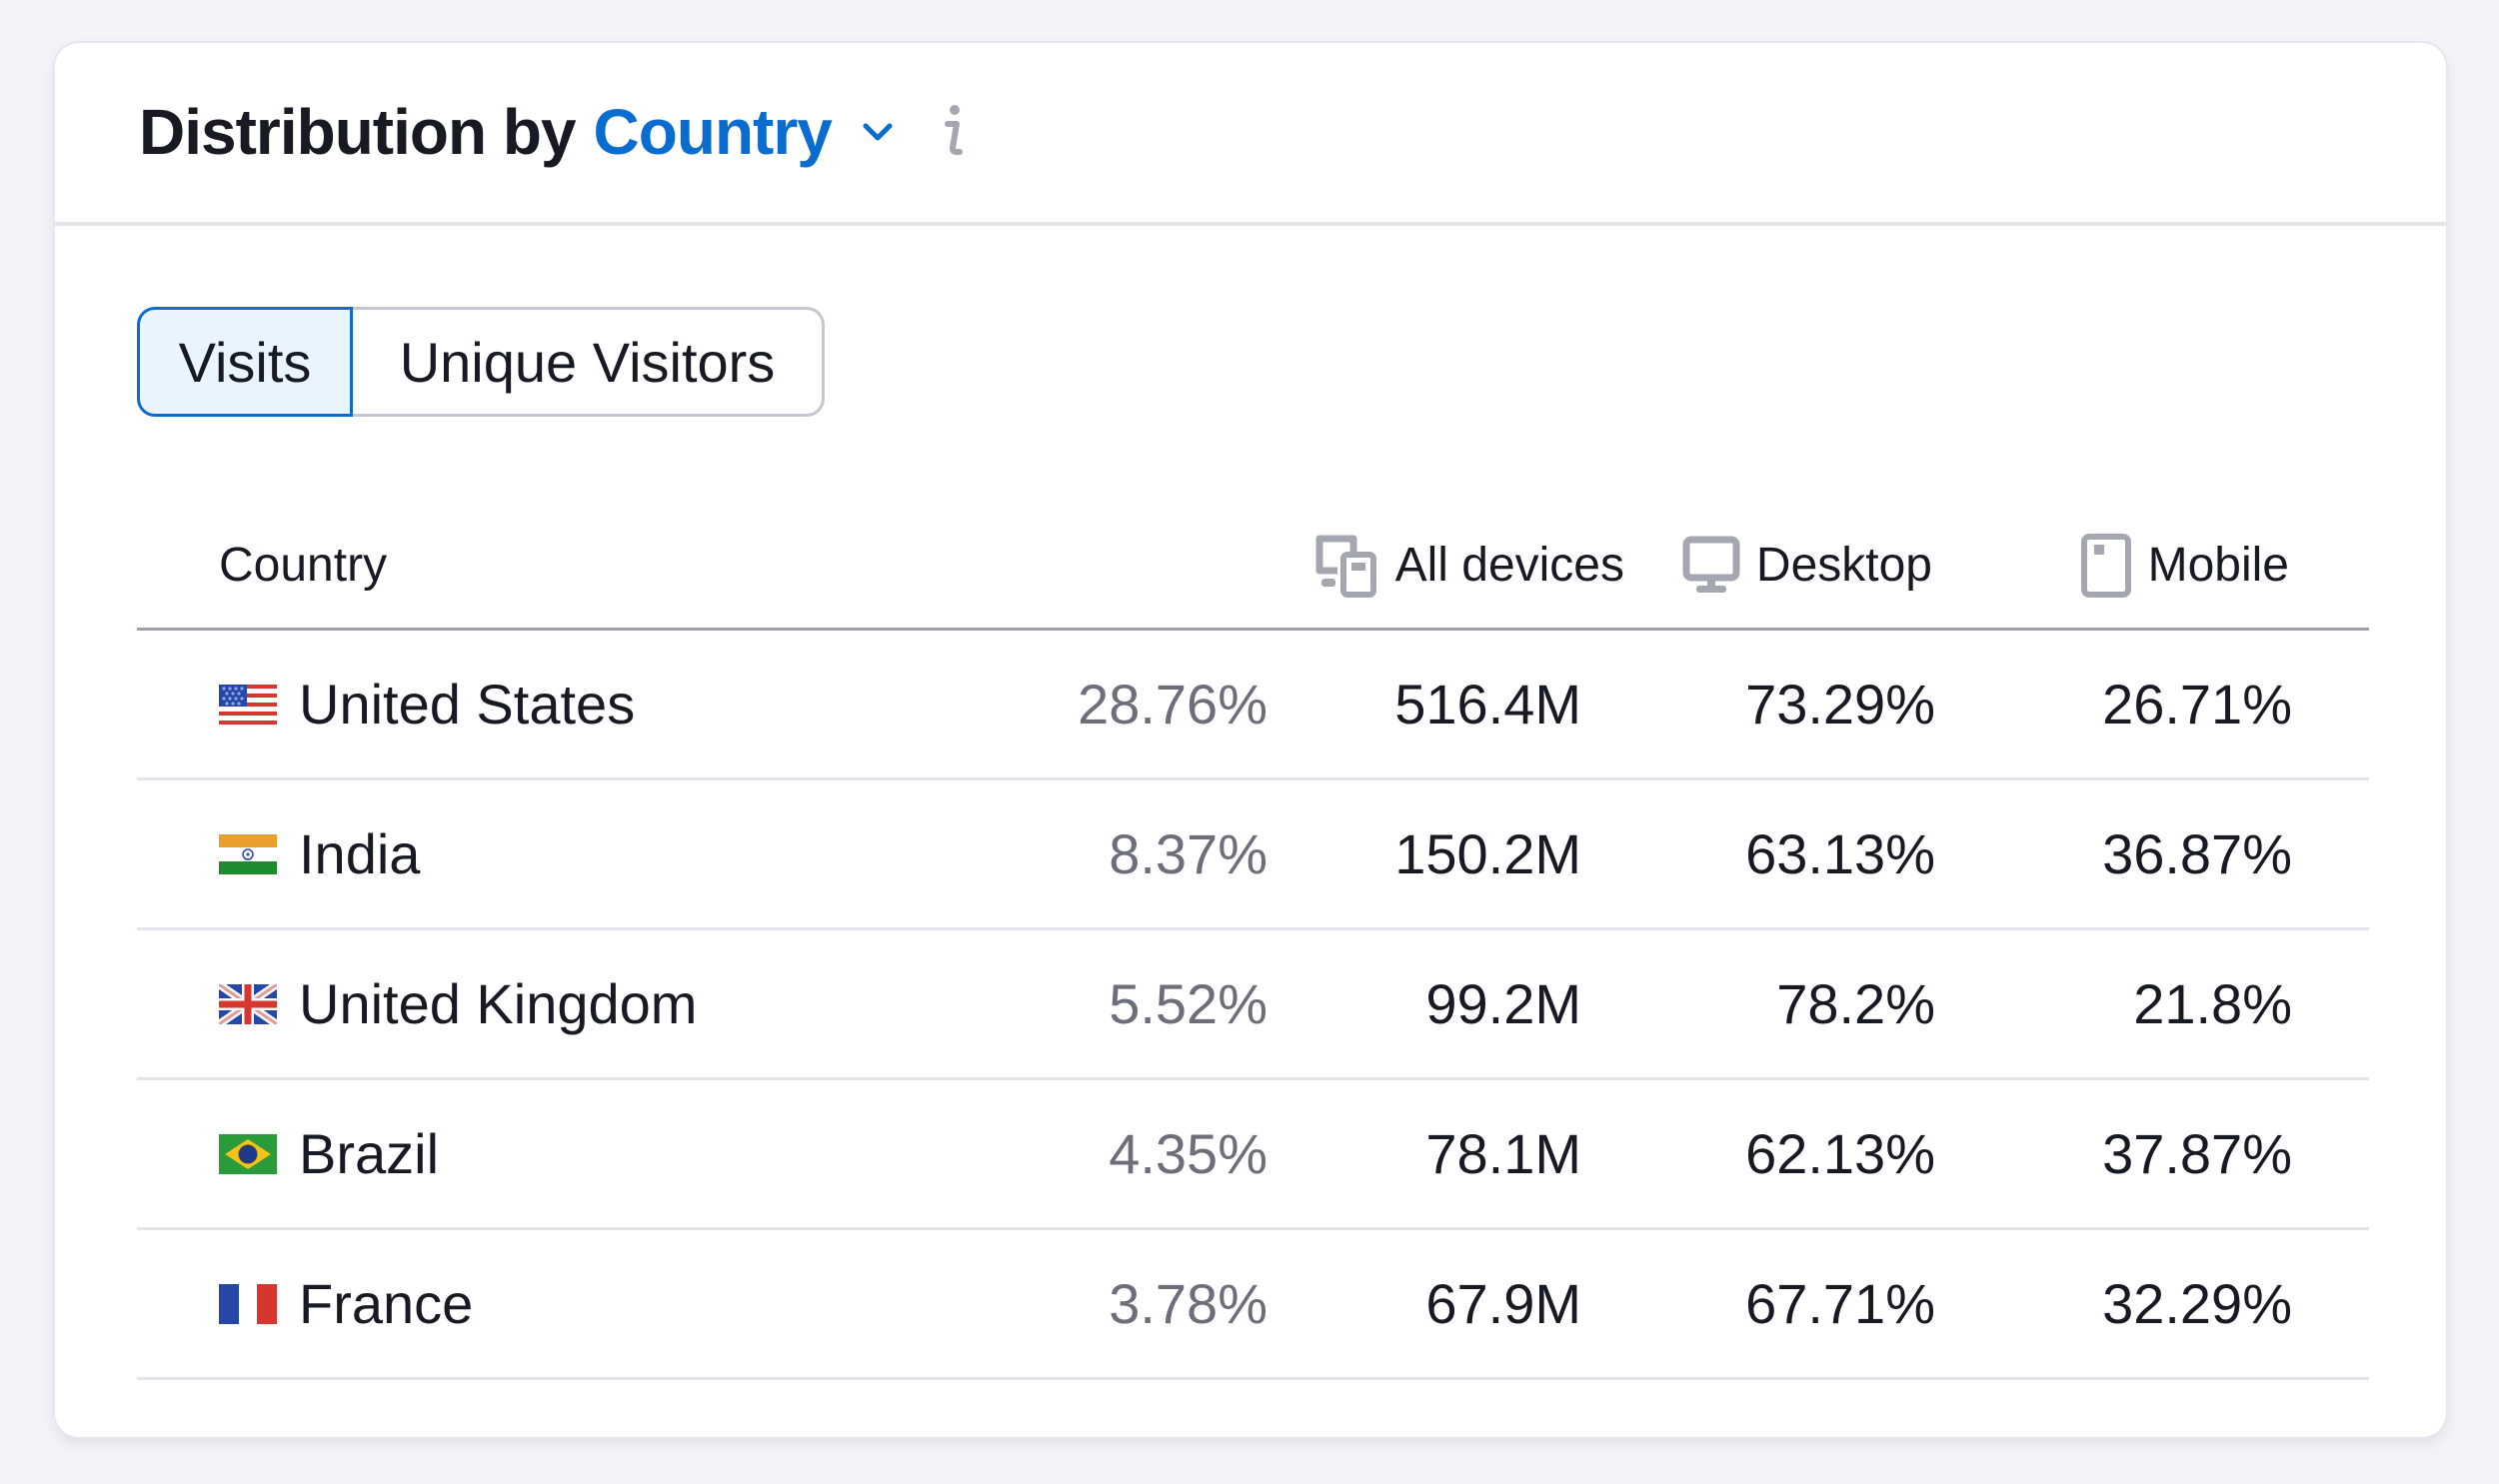 This screenshot has height=1484, width=2499. I want to click on header-all-devices: All devices, so click(1468, 565).